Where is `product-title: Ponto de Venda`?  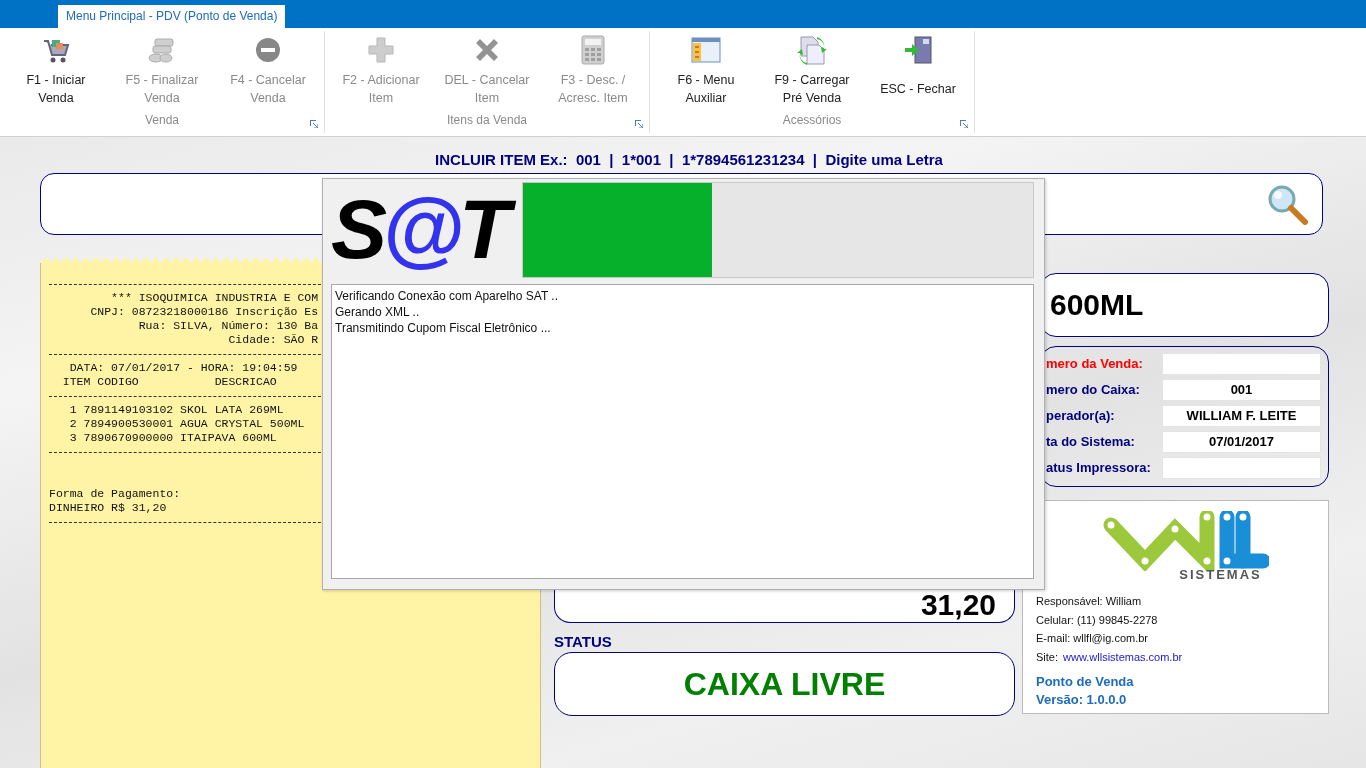
product-title: Ponto de Venda is located at coordinates (1085, 682).